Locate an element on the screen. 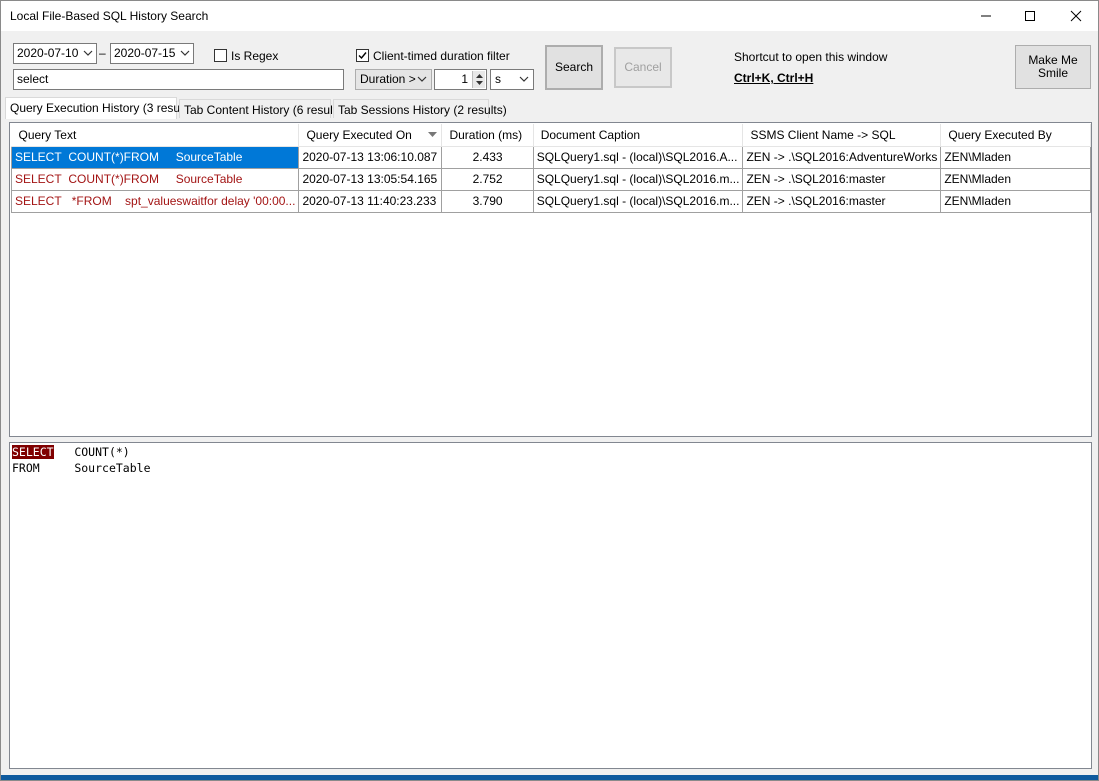  column-header-document-caption: Document Caption is located at coordinates (638, 135).